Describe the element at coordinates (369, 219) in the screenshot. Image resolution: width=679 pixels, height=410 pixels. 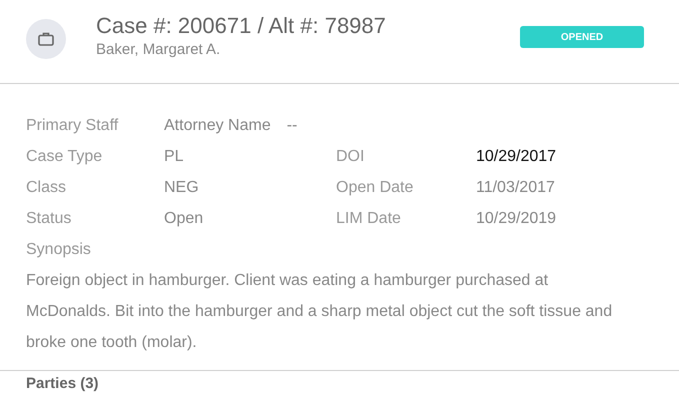
I see `field-label: LIM Date` at that location.